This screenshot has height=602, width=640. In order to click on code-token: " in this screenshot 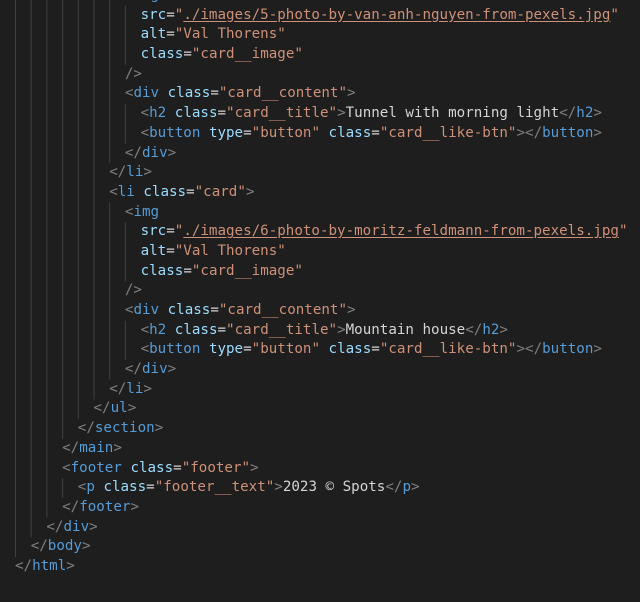, I will do `click(614, 14)`.